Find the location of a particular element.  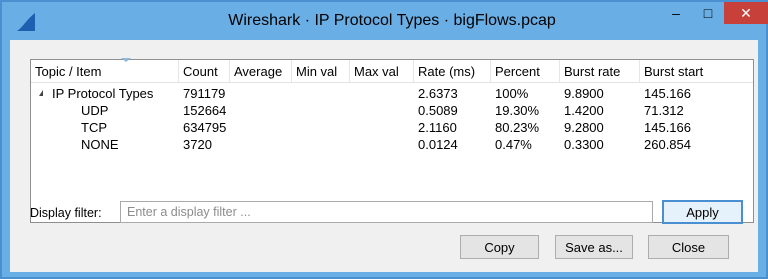

row-rate: 0.5089 is located at coordinates (438, 110).